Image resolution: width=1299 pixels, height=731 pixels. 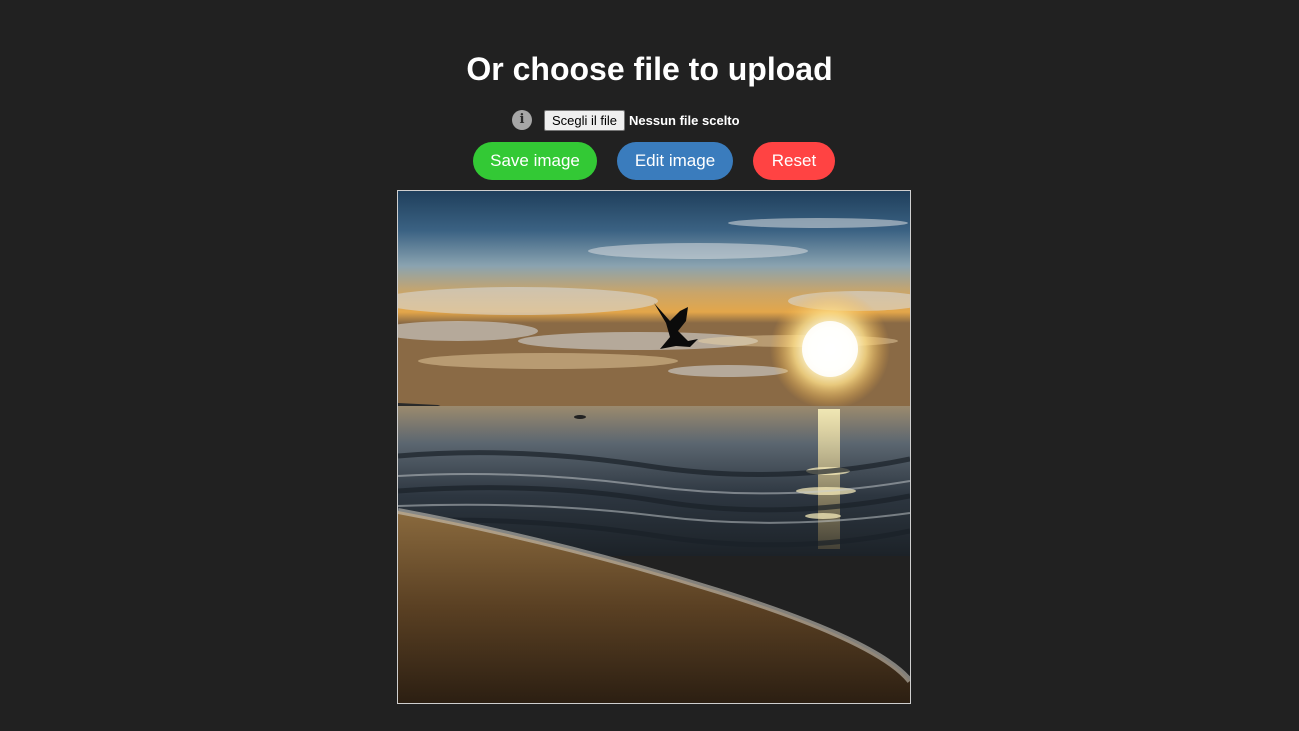 What do you see at coordinates (649, 69) in the screenshot?
I see `page-title: Or choose file to upload` at bounding box center [649, 69].